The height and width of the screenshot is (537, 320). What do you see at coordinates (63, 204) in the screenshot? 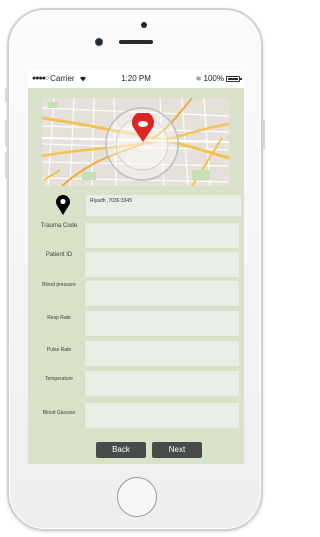
I see `map-pin-icon` at bounding box center [63, 204].